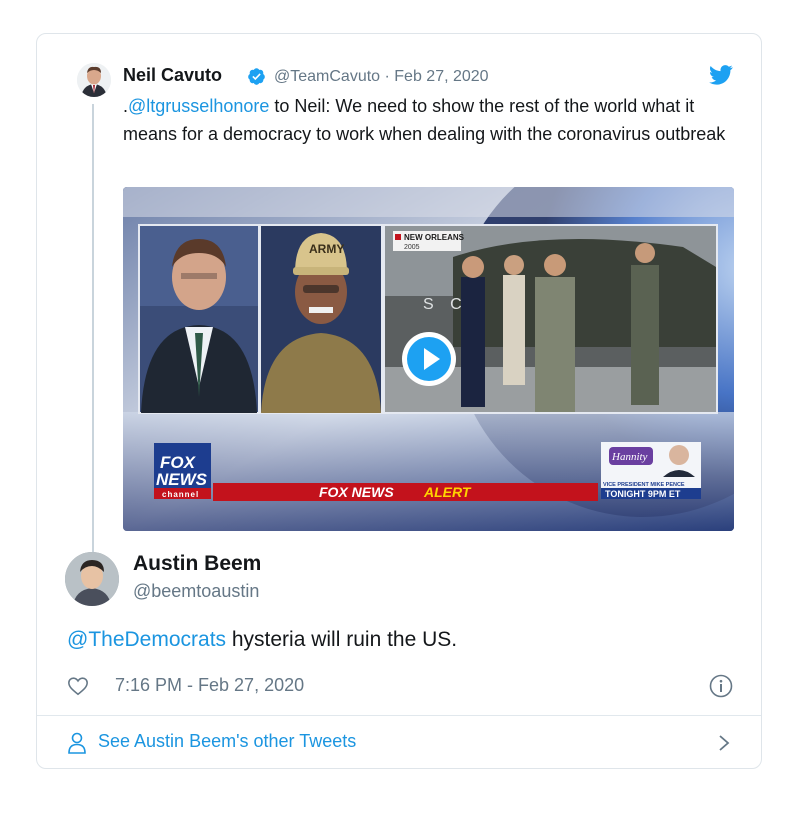  What do you see at coordinates (146, 639) in the screenshot?
I see `tweet-mention-link: @TheDemocrats` at bounding box center [146, 639].